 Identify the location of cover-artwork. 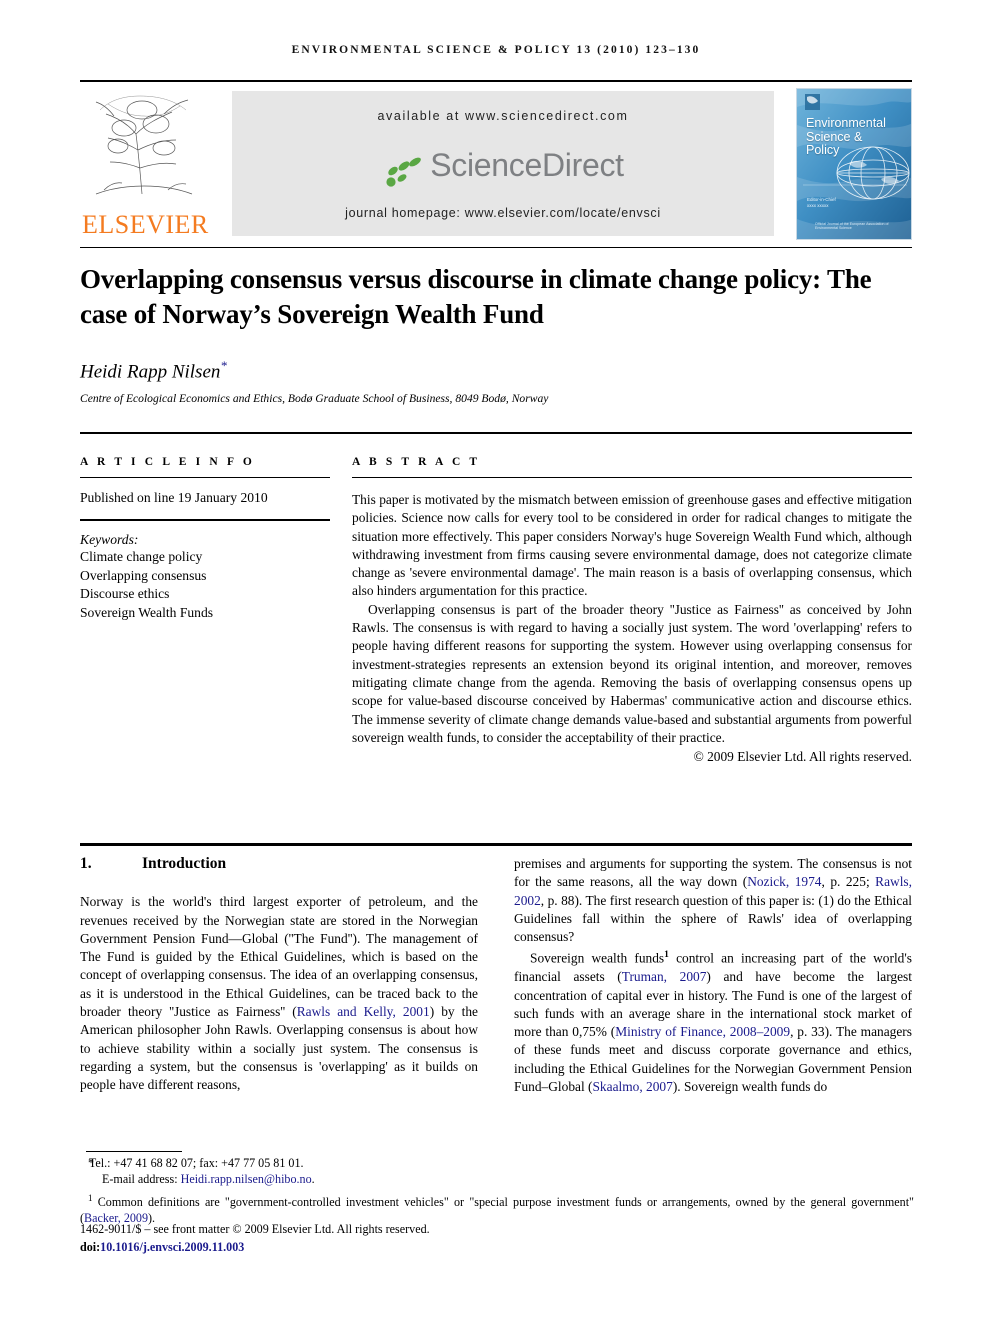
(854, 164).